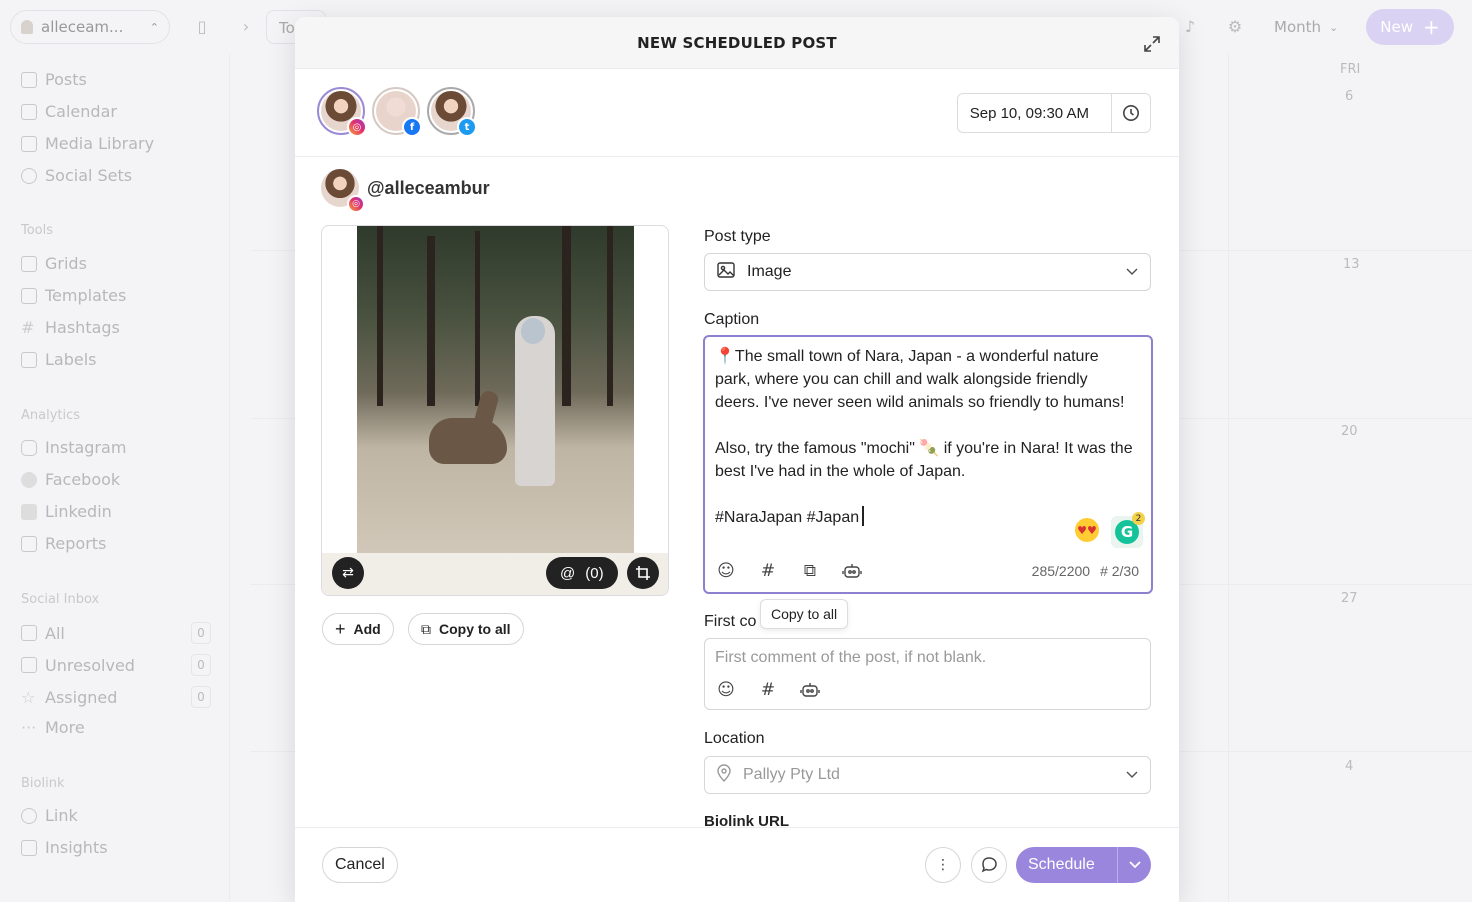 The width and height of the screenshot is (1472, 902). Describe the element at coordinates (1410, 27) in the screenshot. I see `new-post-button: New +` at that location.